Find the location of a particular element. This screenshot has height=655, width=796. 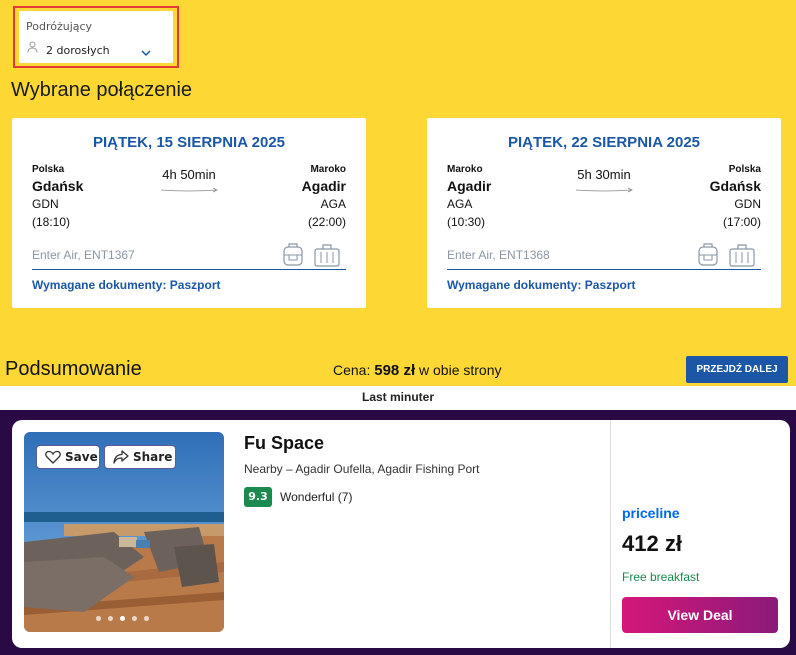

travelers-highlight: Podróżujący 2 dorosłych is located at coordinates (96, 37).